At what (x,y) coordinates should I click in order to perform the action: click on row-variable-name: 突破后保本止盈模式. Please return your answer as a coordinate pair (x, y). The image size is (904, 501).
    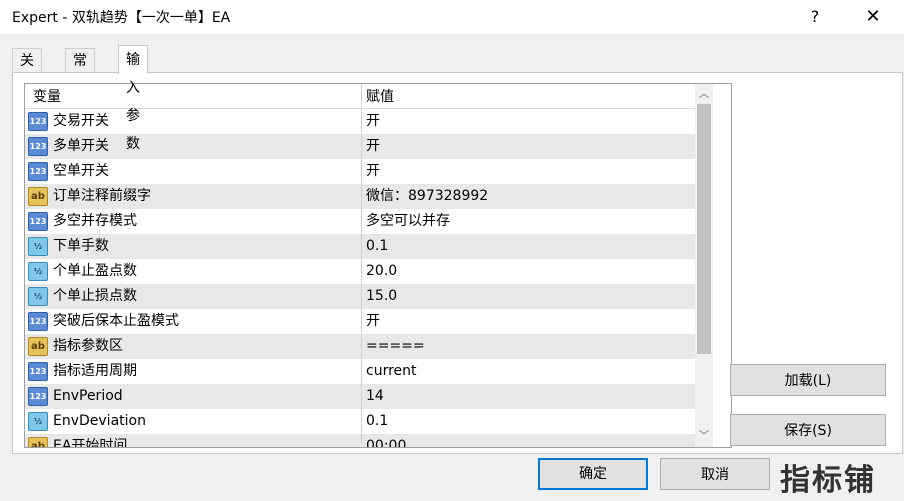
    Looking at the image, I should click on (116, 321).